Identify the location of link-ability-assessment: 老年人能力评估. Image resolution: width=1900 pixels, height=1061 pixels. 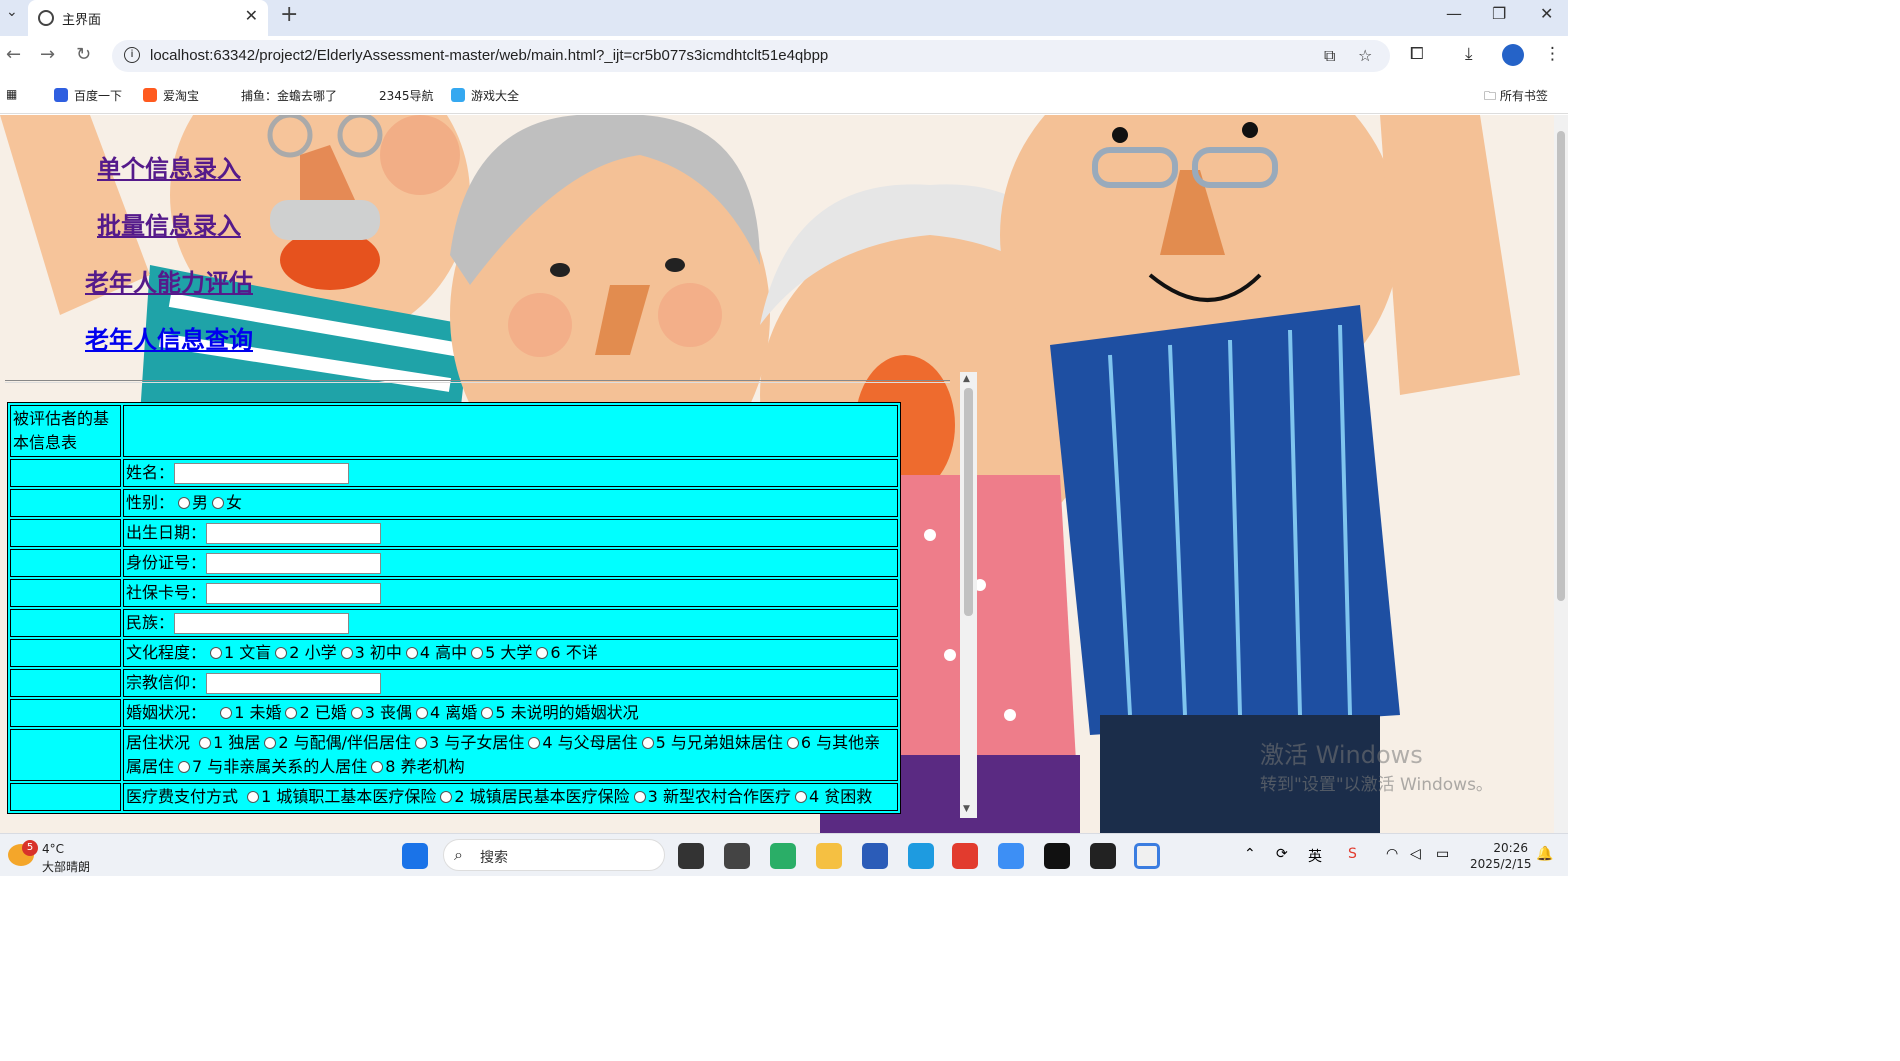
(169, 280).